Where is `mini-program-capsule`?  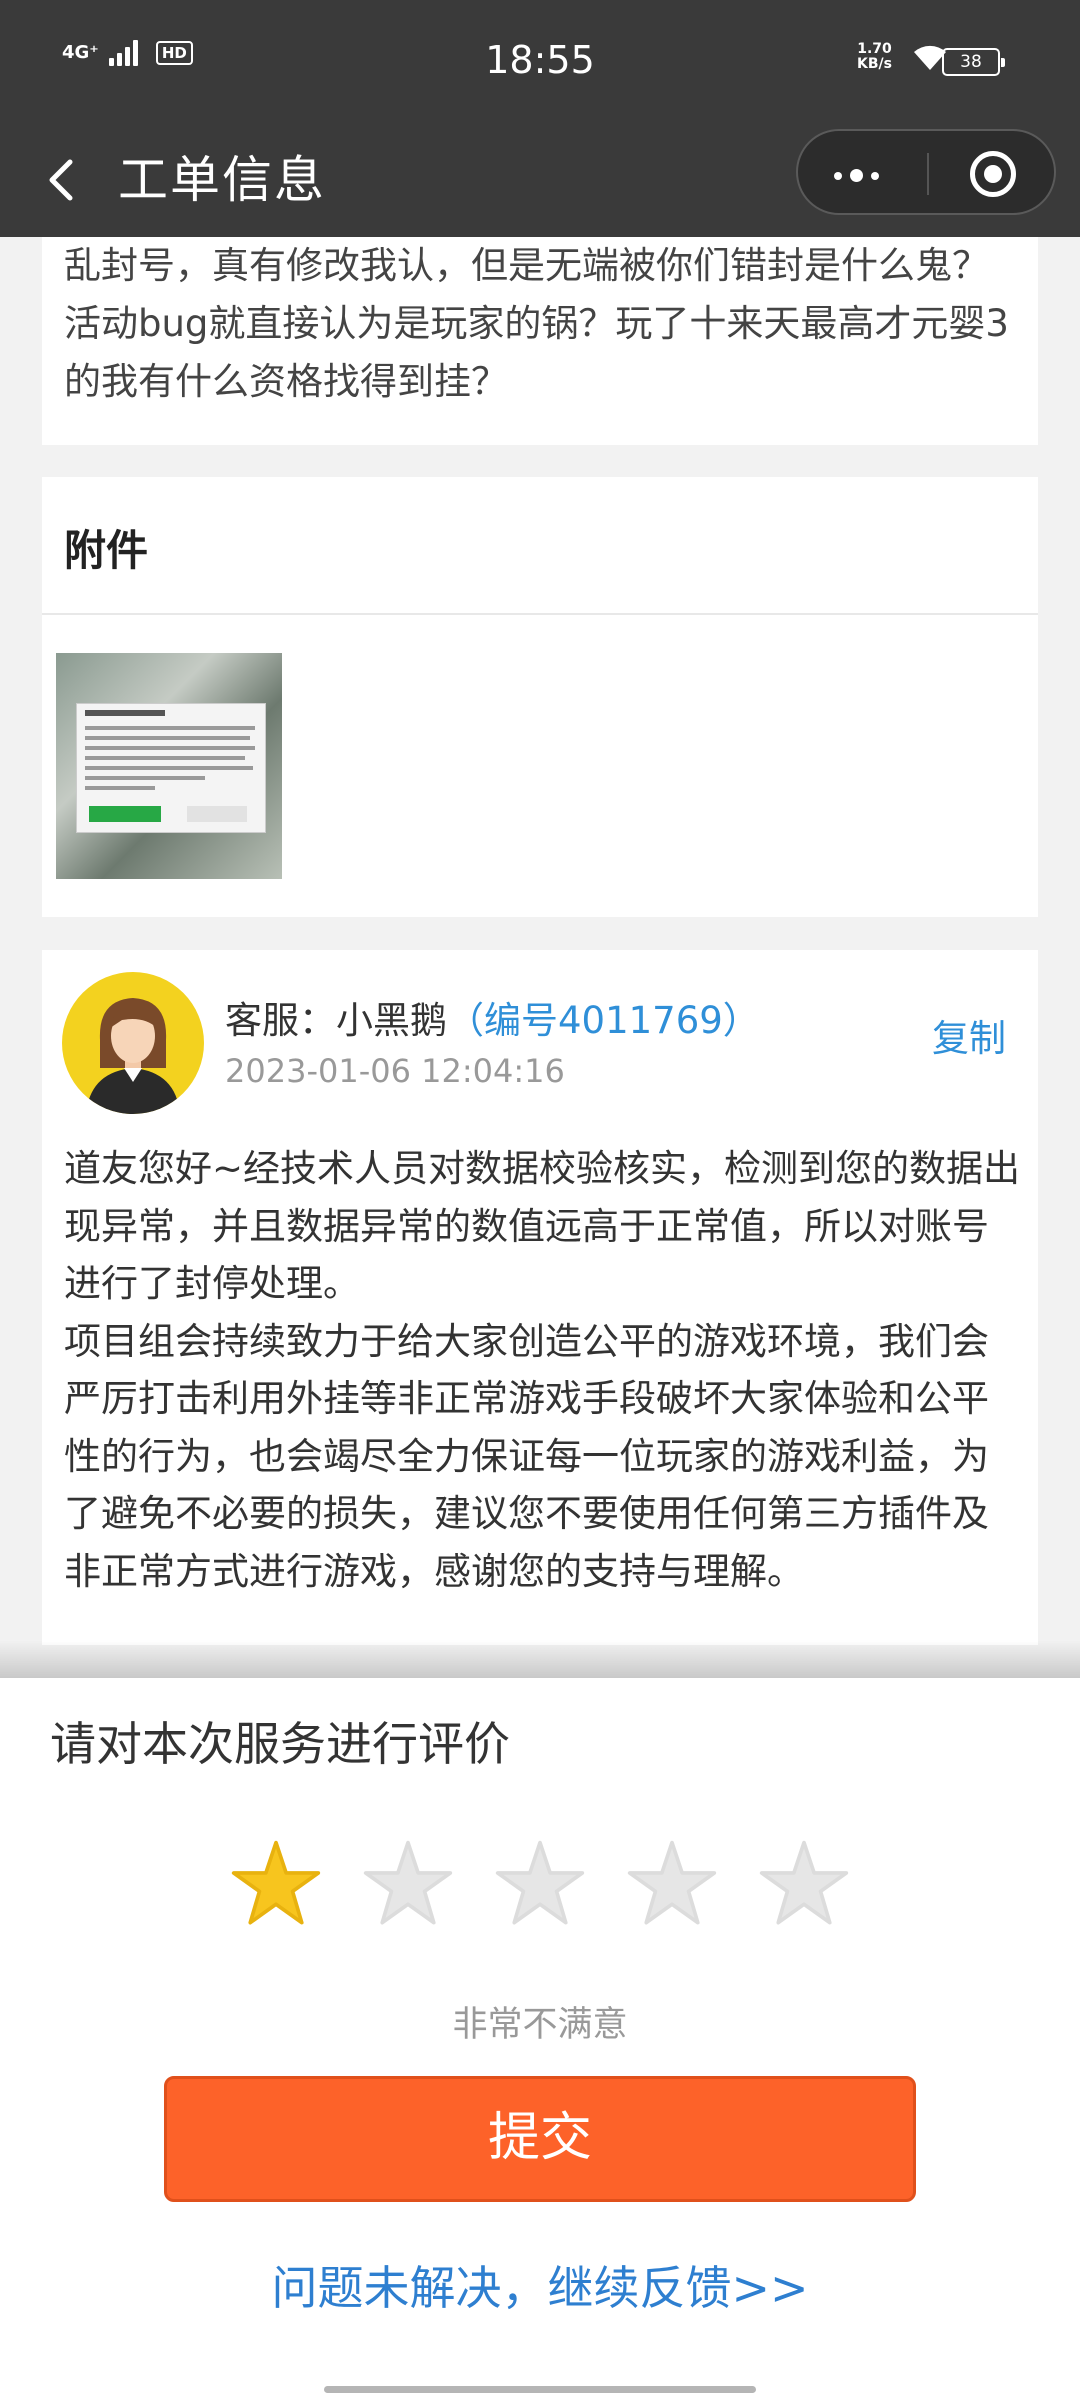
mini-program-capsule is located at coordinates (926, 172).